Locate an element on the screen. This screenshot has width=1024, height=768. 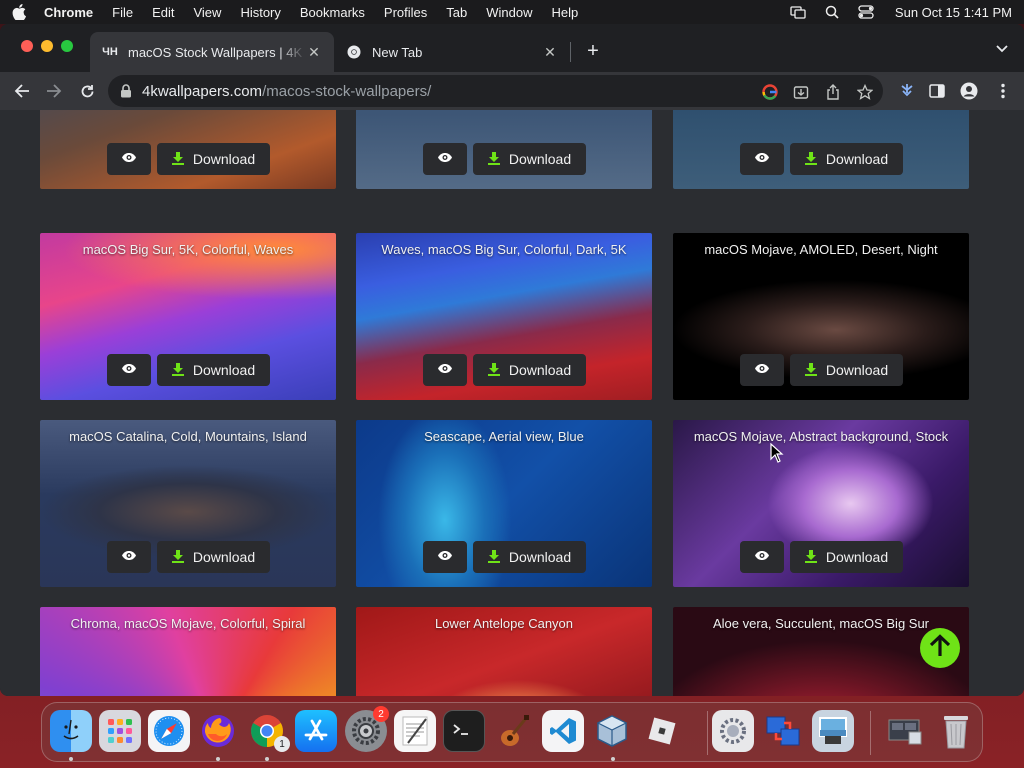
vscode-icon is located at coordinates (563, 731).